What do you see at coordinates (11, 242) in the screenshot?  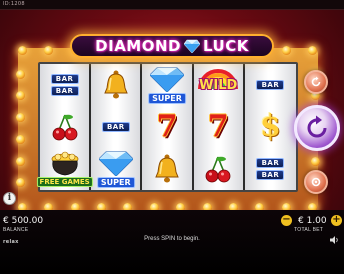 I see `brand-logo: relax` at bounding box center [11, 242].